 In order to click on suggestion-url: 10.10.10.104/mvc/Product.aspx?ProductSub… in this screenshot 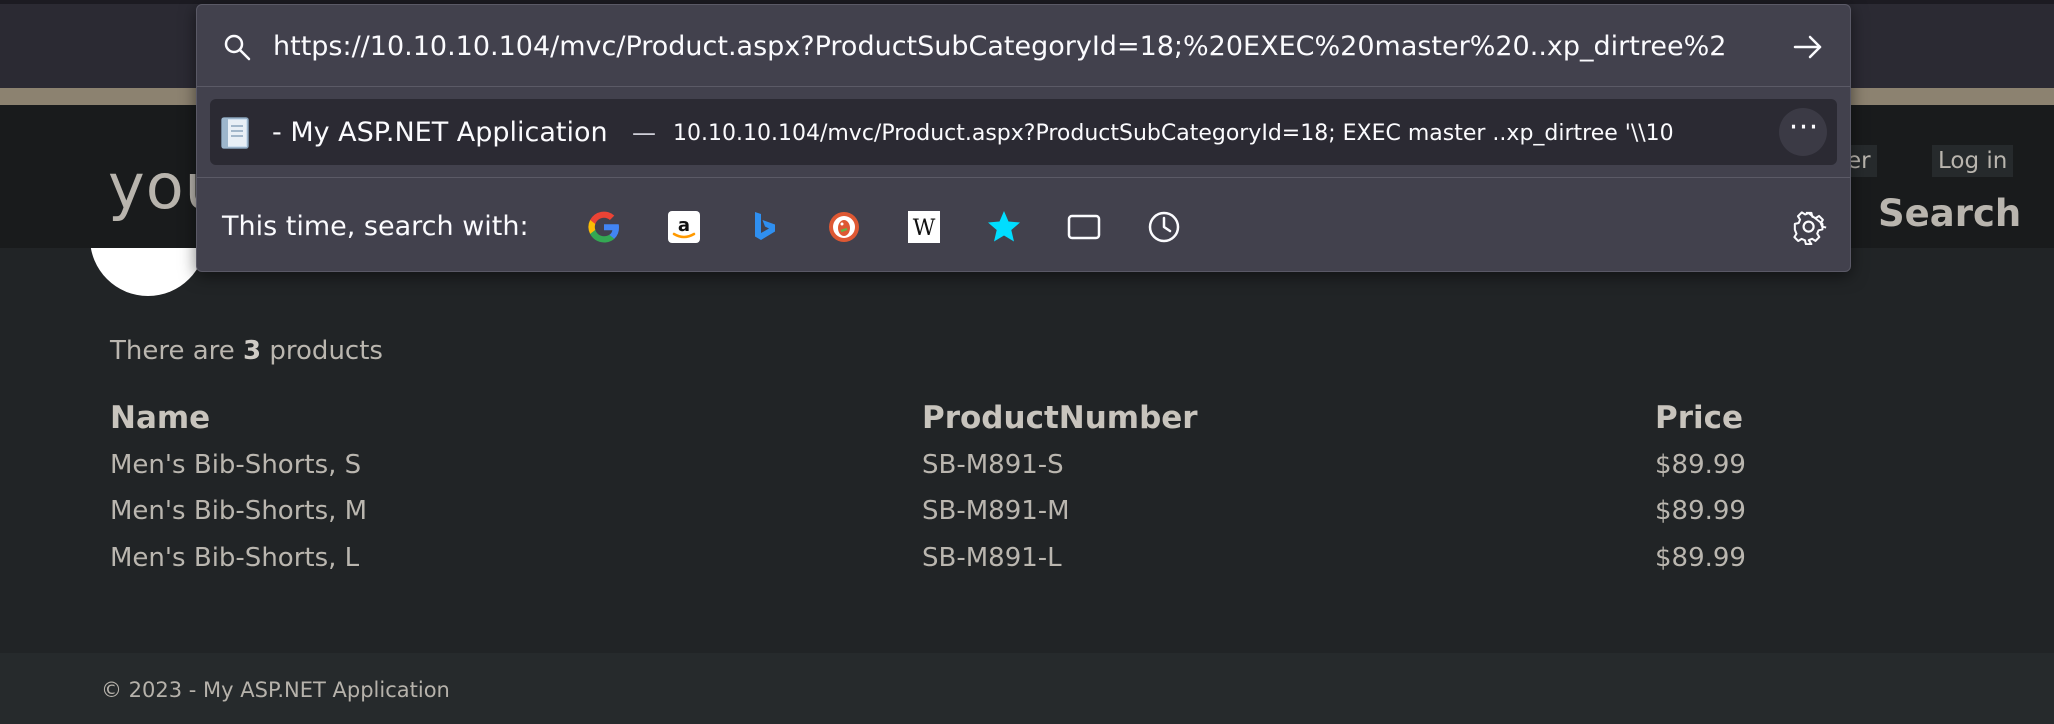, I will do `click(1173, 133)`.